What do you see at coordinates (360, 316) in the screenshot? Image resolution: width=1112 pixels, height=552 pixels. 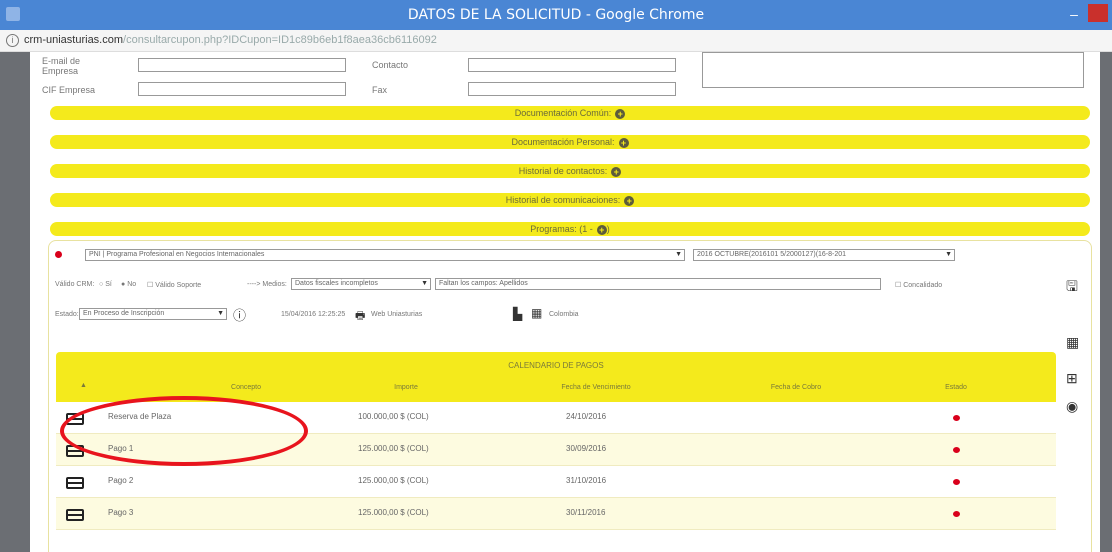 I see `printer-icon: 🖶` at bounding box center [360, 316].